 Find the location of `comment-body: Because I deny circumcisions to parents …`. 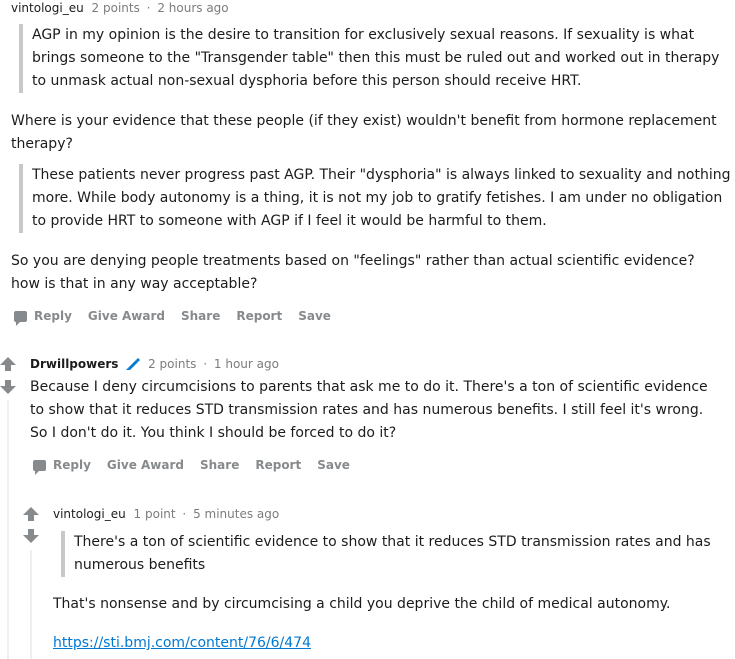

comment-body: Because I deny circumcisions to parents … is located at coordinates (369, 410).